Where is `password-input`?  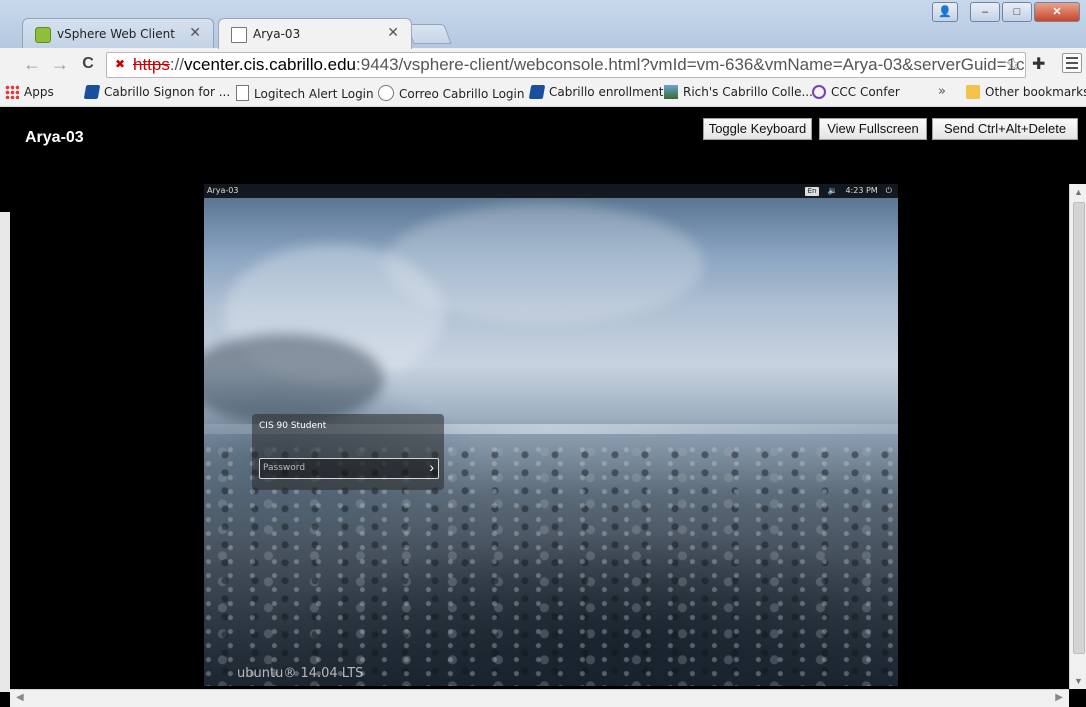
password-input is located at coordinates (338, 468).